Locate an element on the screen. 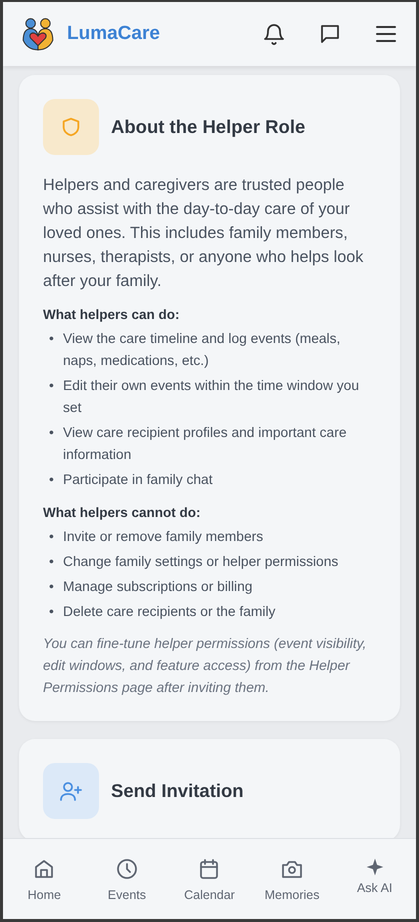 This screenshot has width=419, height=922. section-heading: What helpers can do: is located at coordinates (112, 314).